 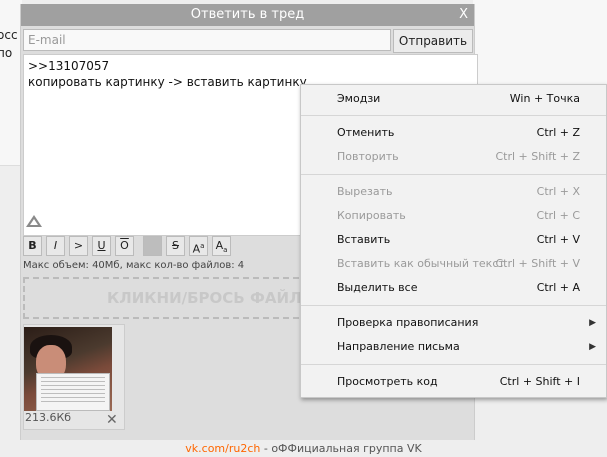 I want to click on menu-item-label: Направление письма, so click(x=398, y=346).